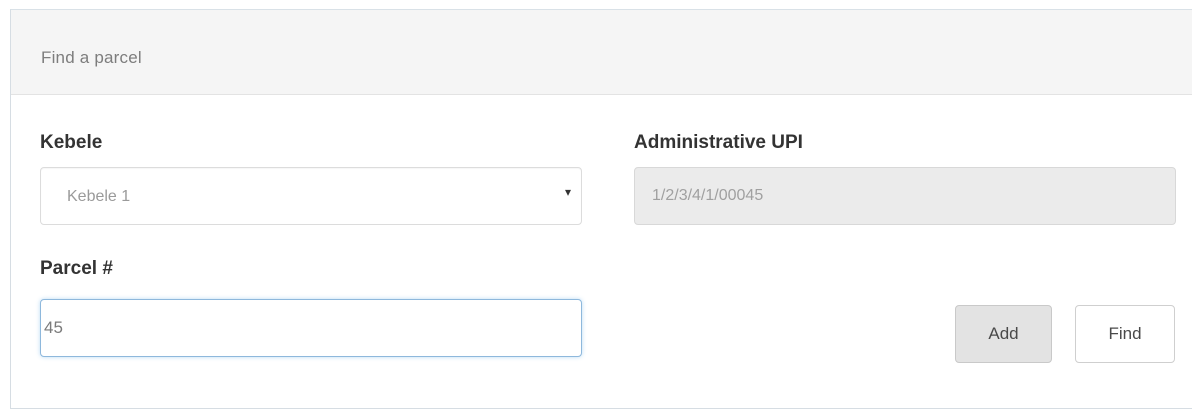 This screenshot has height=419, width=1192. Describe the element at coordinates (718, 142) in the screenshot. I see `administrative-upi-label: Administrative UPI` at that location.